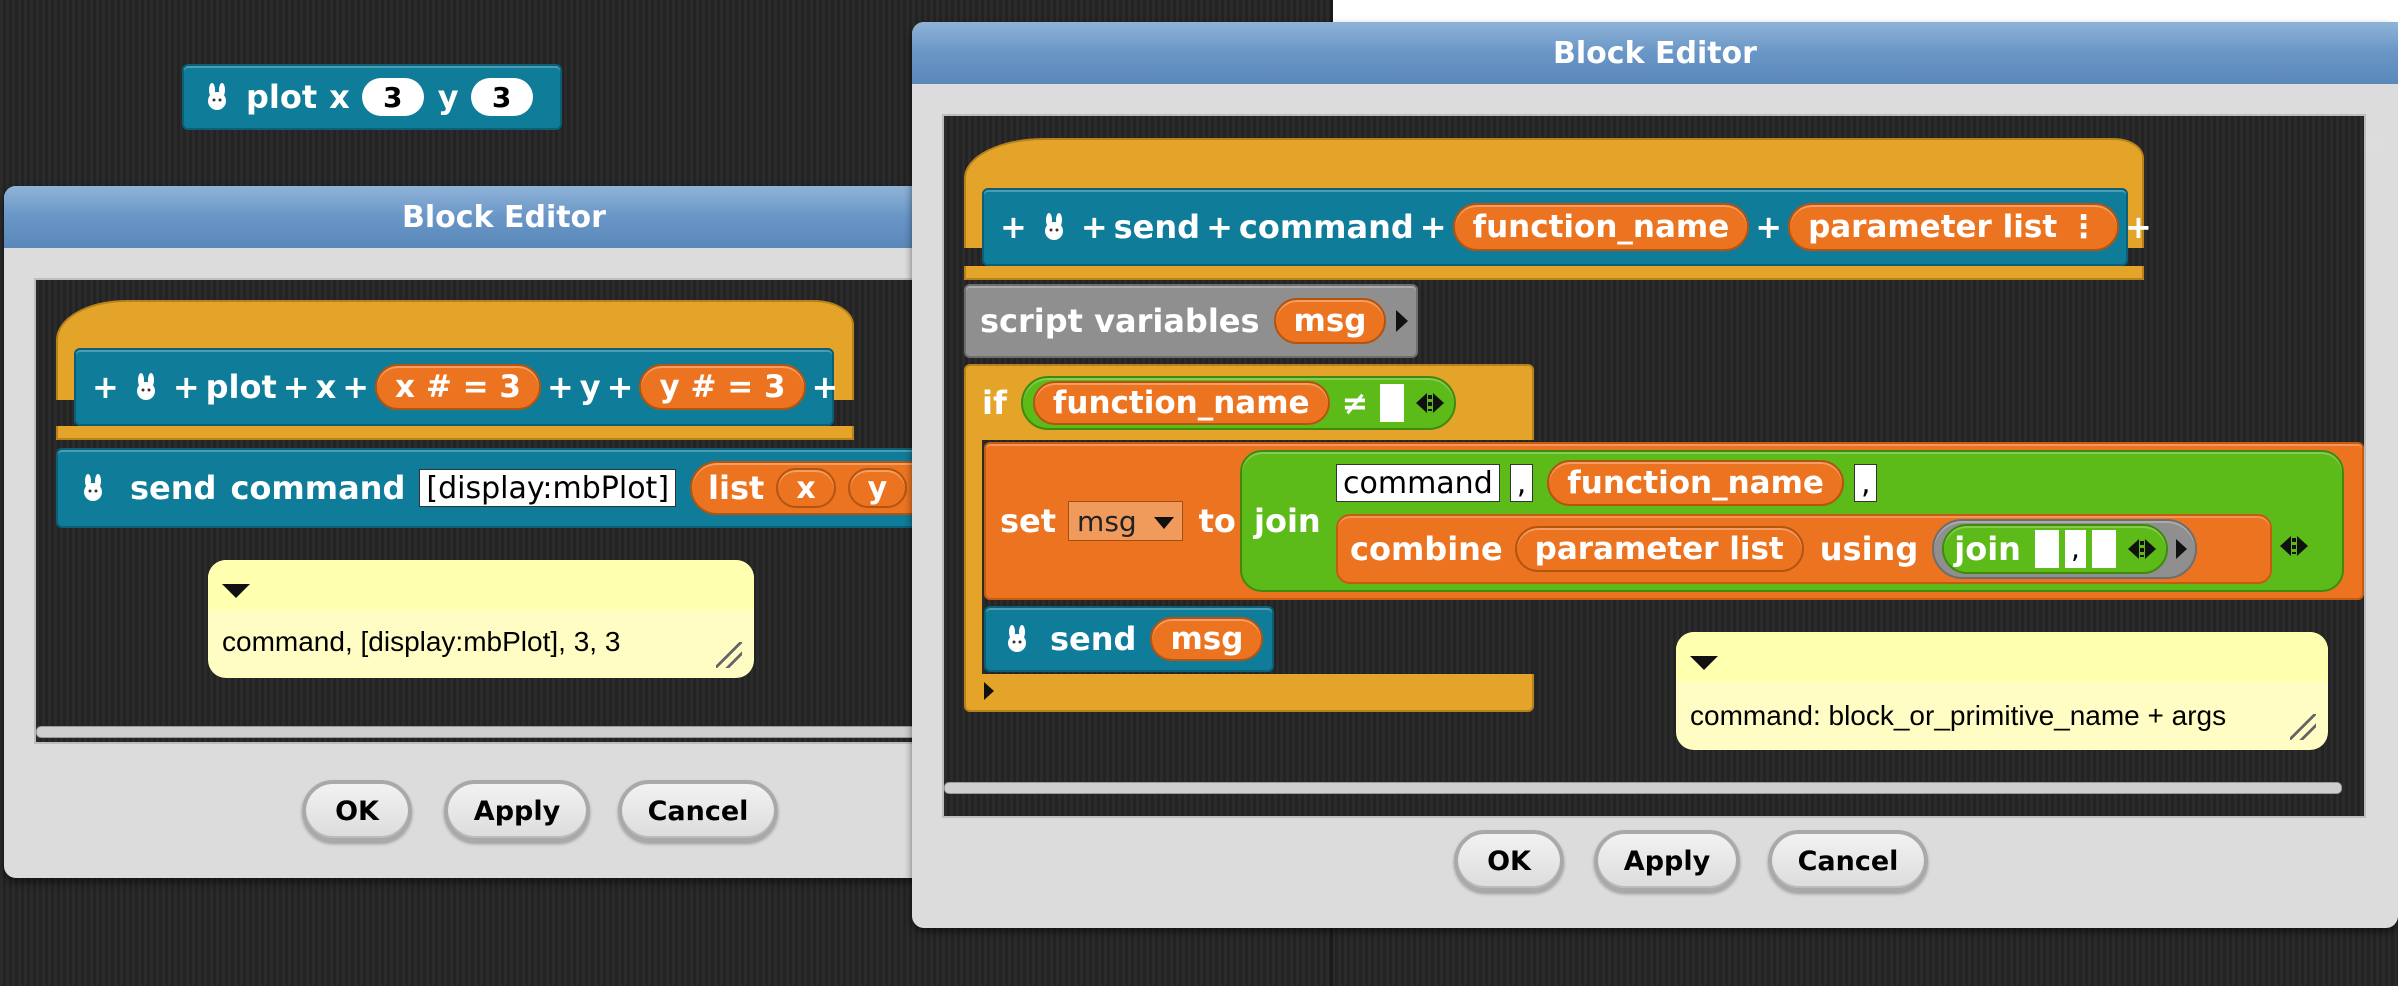  Describe the element at coordinates (1120, 321) in the screenshot. I see `script-variables-label: script variables` at that location.